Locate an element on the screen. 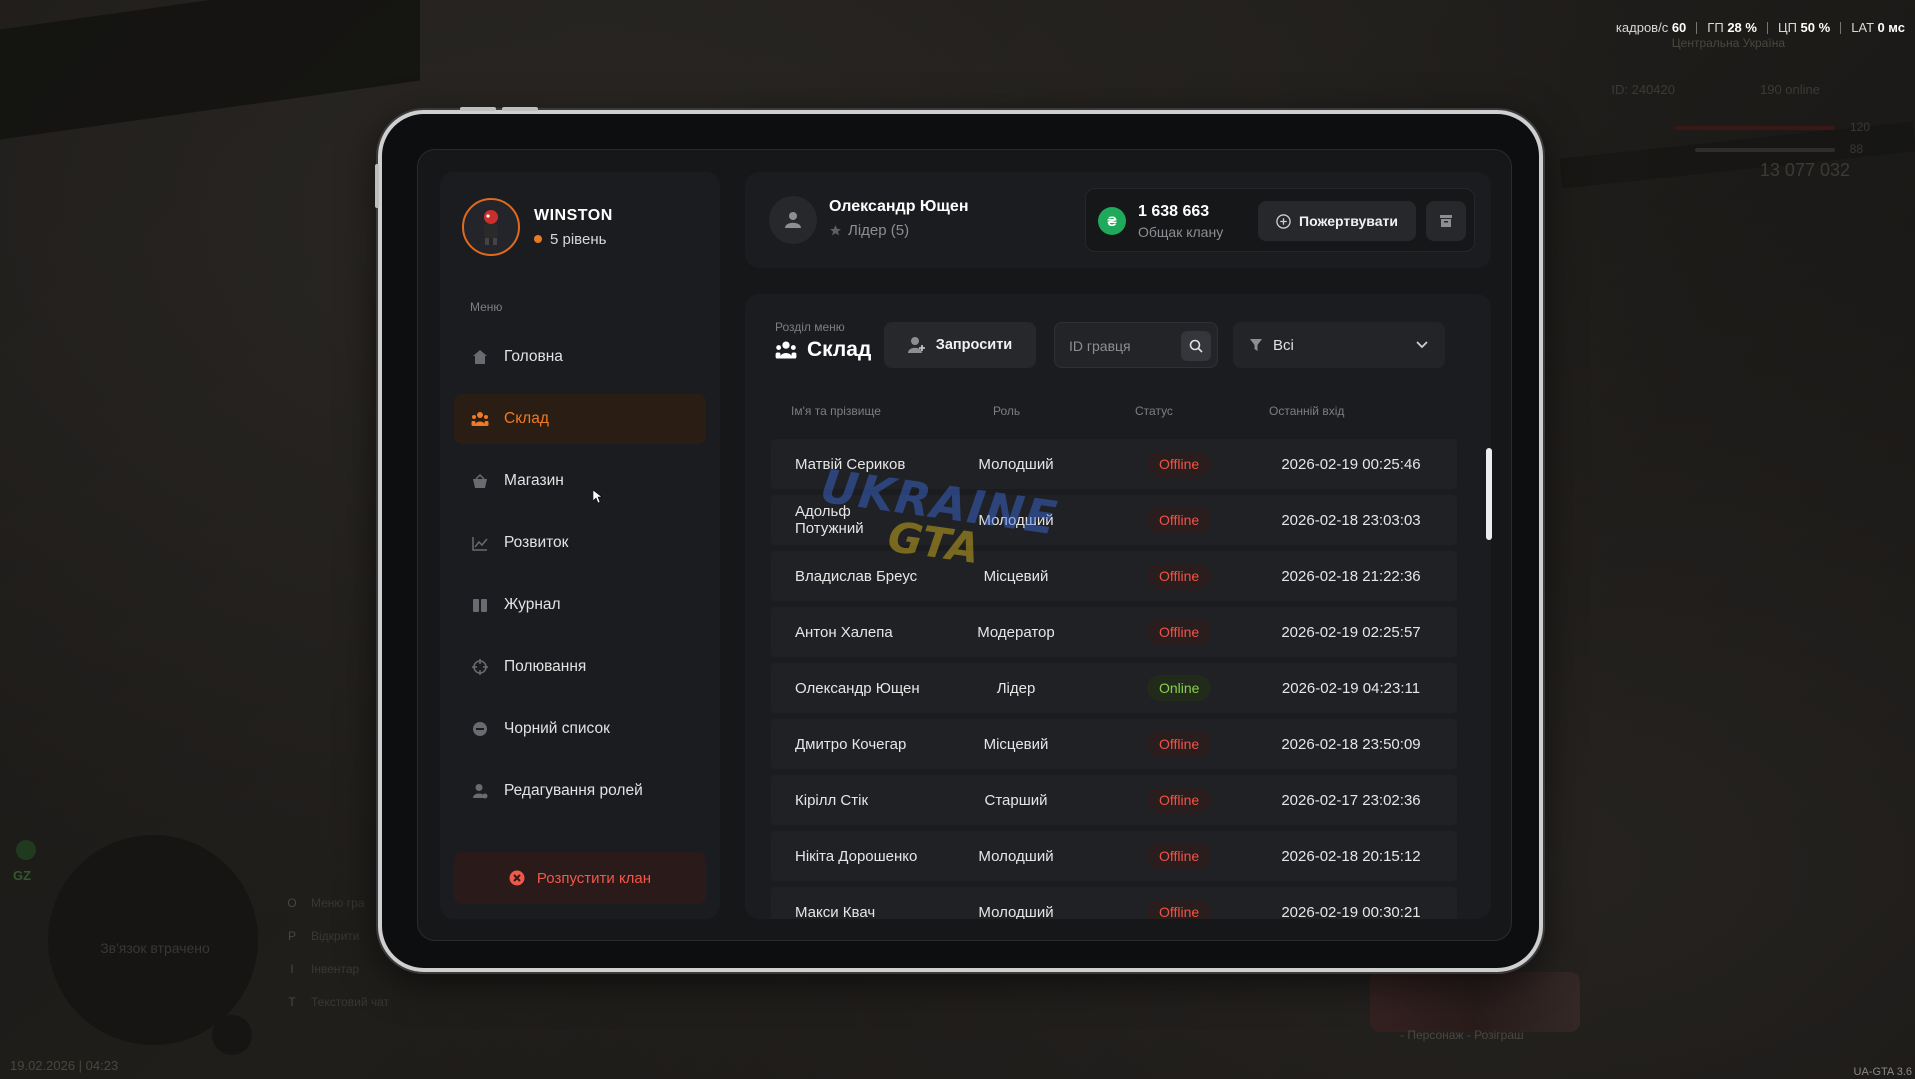  avatar is located at coordinates (491, 227).